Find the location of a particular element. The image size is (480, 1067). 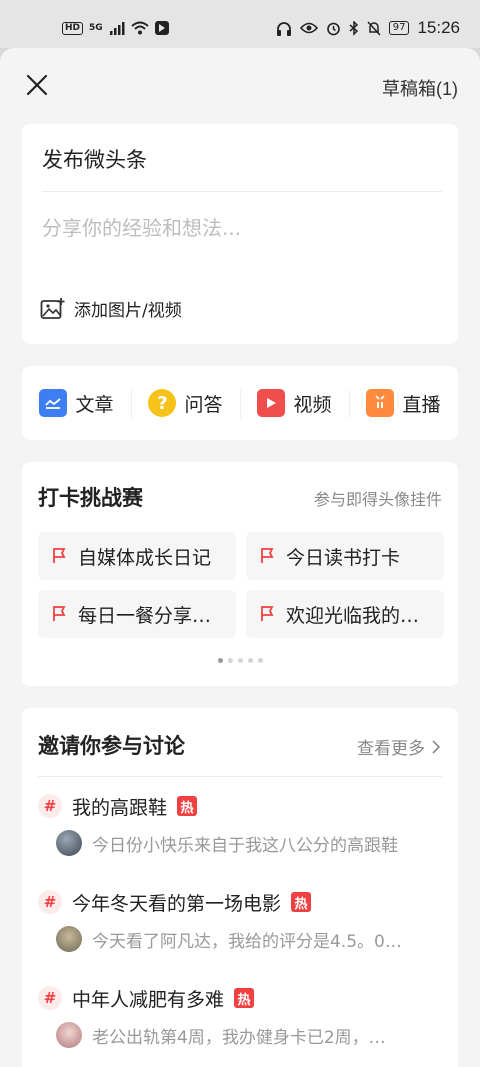

type-qa-label: 问答 is located at coordinates (203, 404).